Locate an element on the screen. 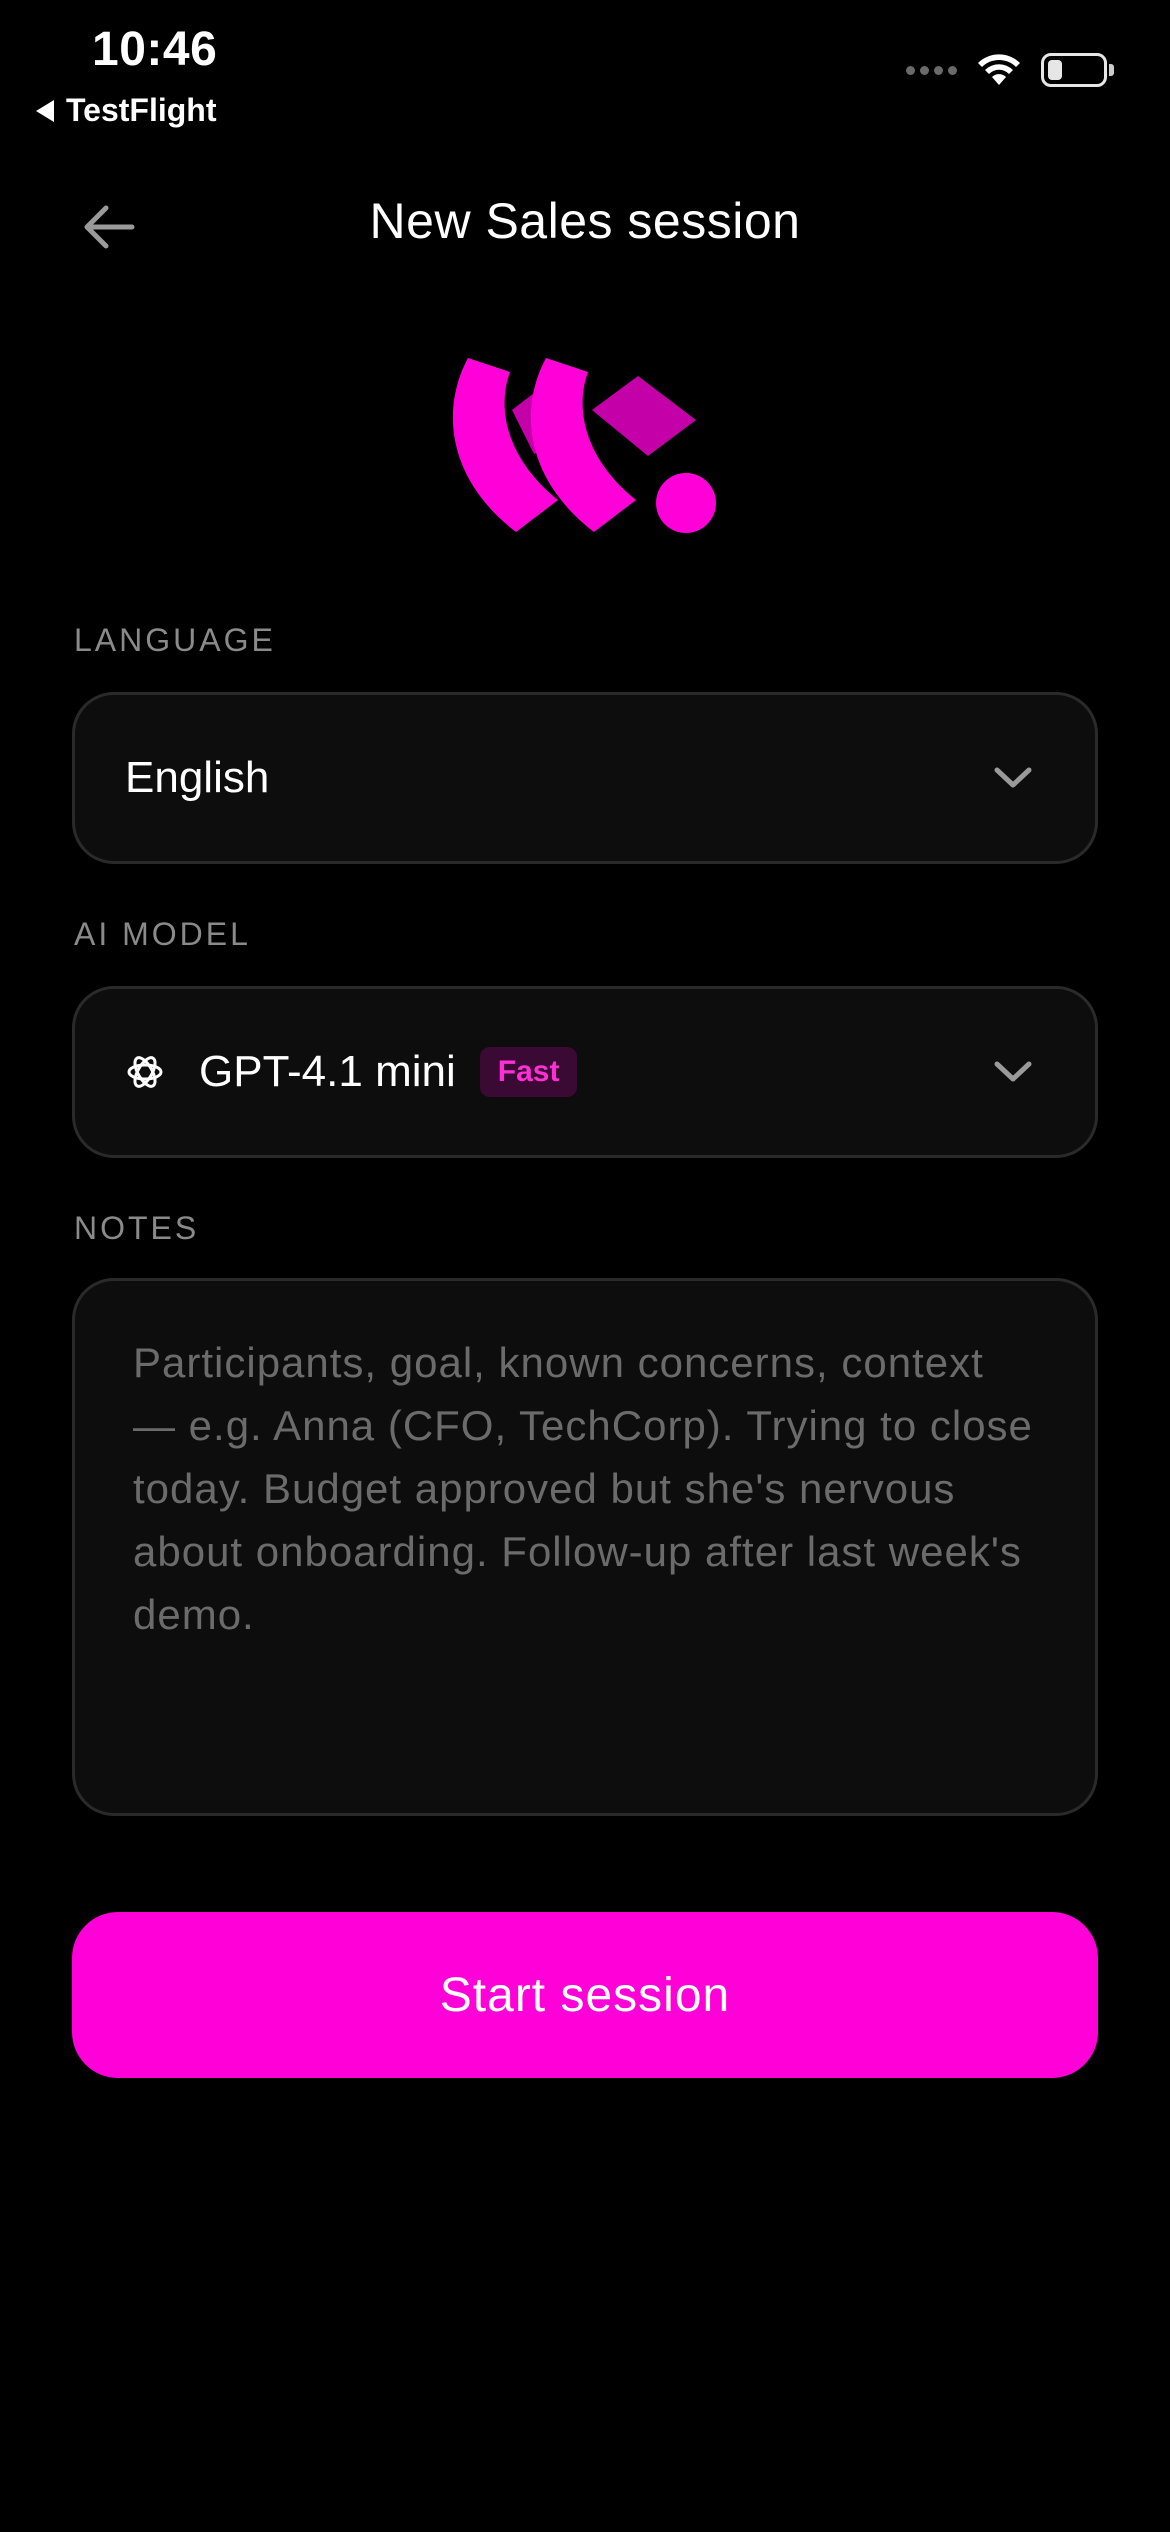  status-back-to-app: TestFlight is located at coordinates (126, 110).